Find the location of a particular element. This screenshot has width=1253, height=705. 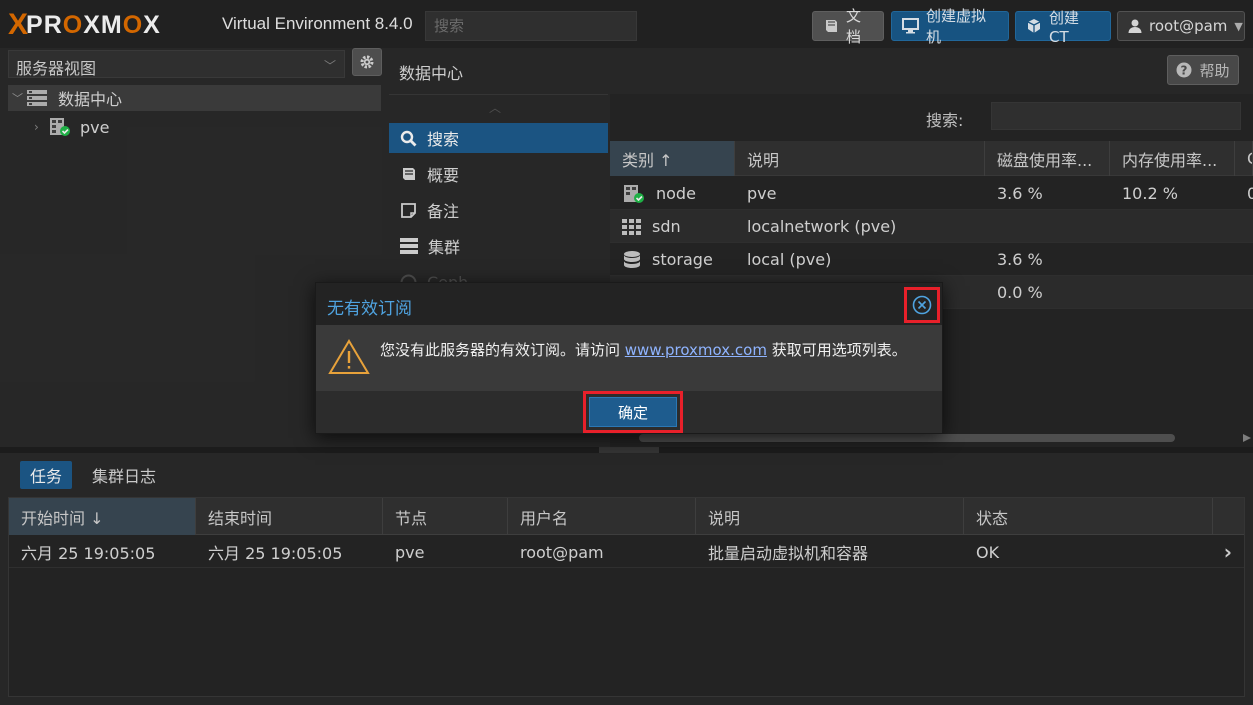

dialog-header: 无有效订阅 is located at coordinates (629, 304).